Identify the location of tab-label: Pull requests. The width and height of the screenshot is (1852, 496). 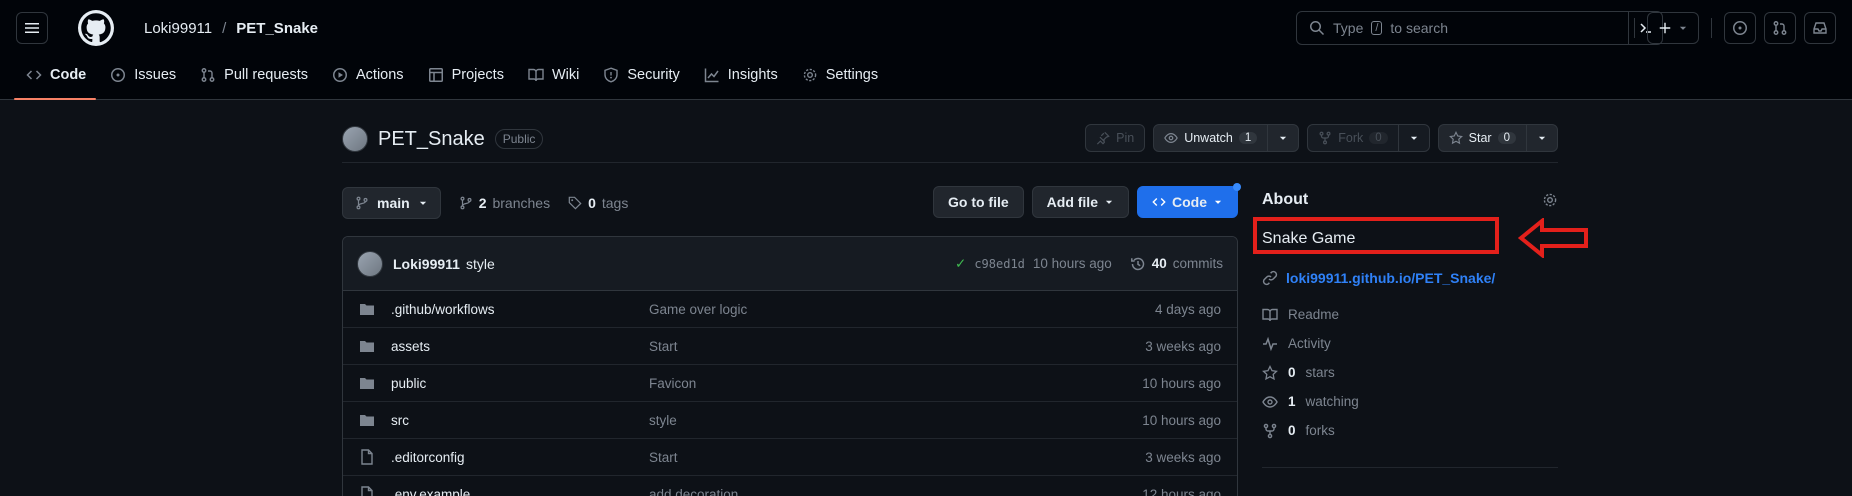
(266, 75).